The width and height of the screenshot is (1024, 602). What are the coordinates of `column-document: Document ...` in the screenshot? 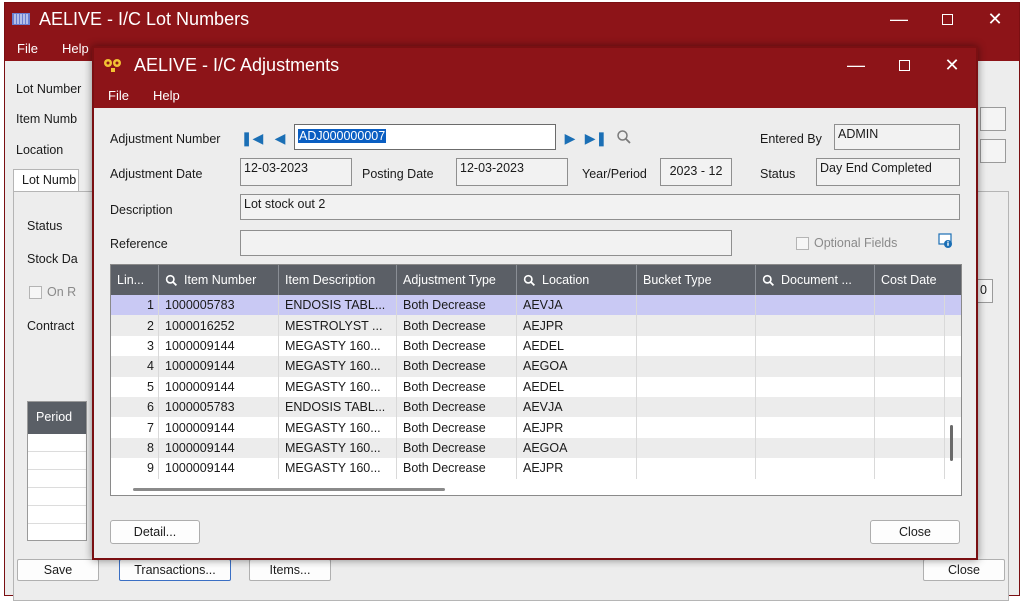 It's located at (815, 280).